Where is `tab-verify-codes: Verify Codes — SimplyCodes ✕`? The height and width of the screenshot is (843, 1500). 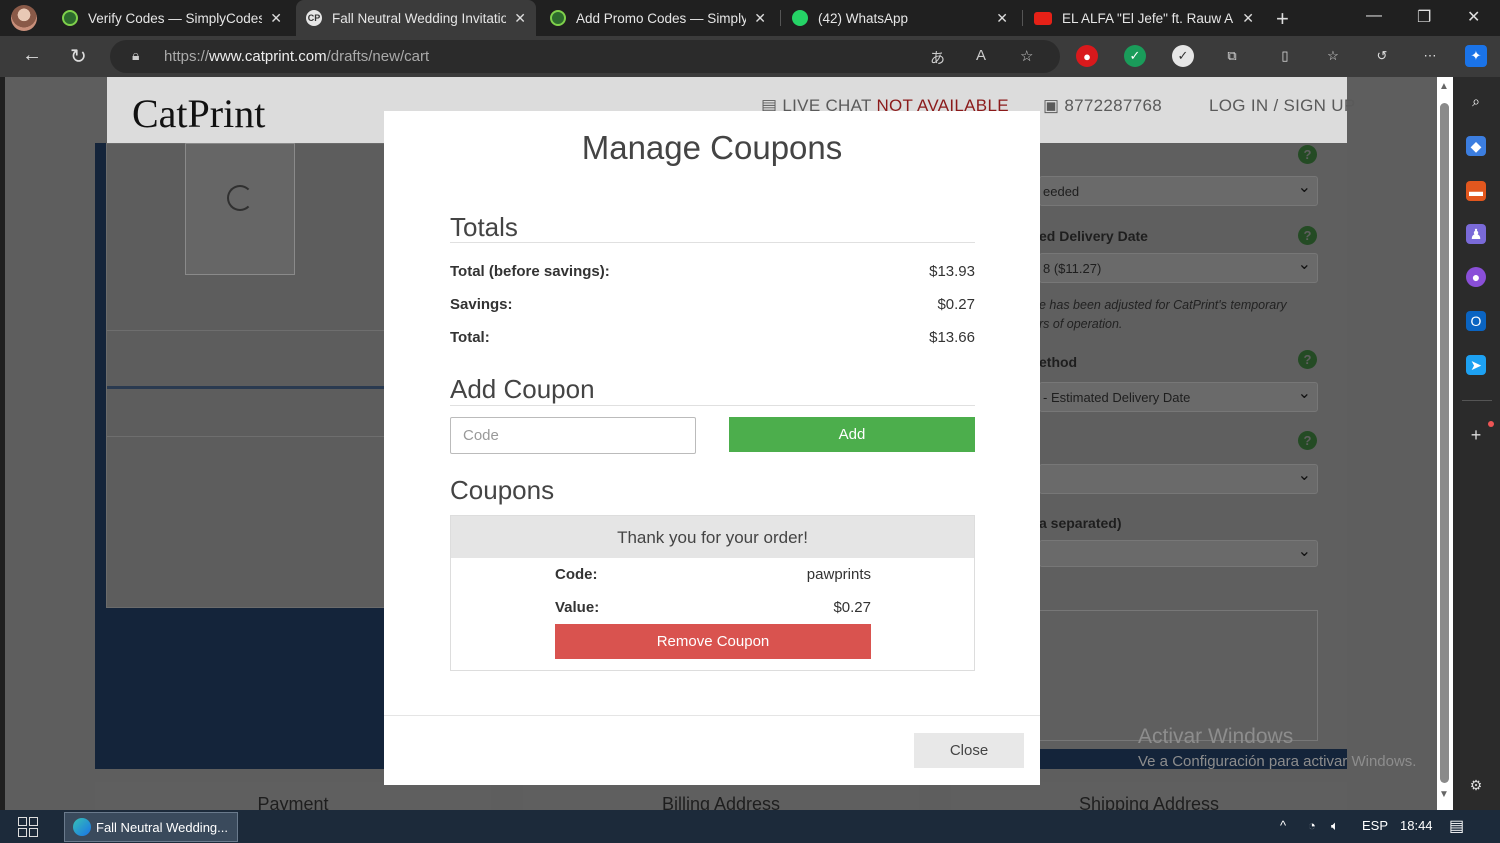 tab-verify-codes: Verify Codes — SimplyCodes ✕ is located at coordinates (172, 18).